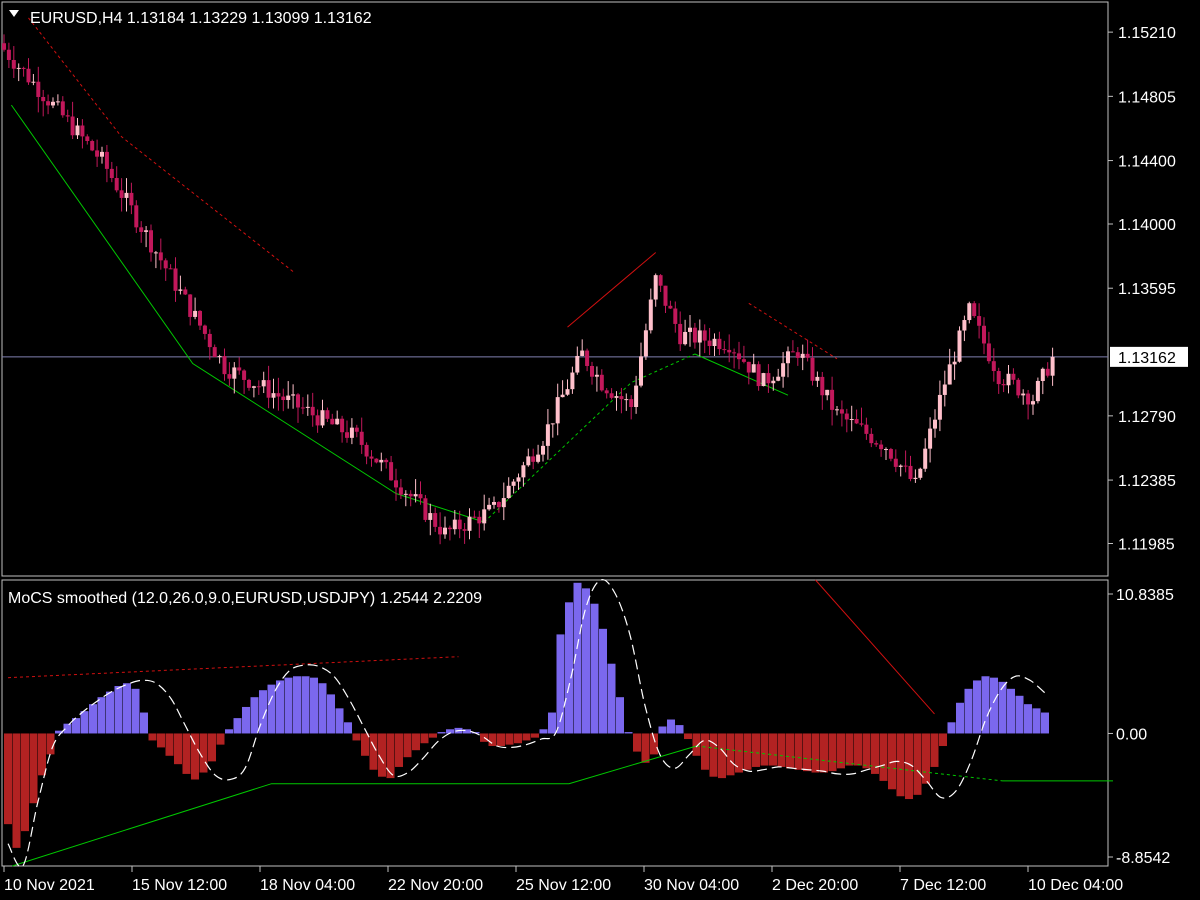  Describe the element at coordinates (1147, 97) in the screenshot. I see `price-tick-label: 1.14805` at that location.